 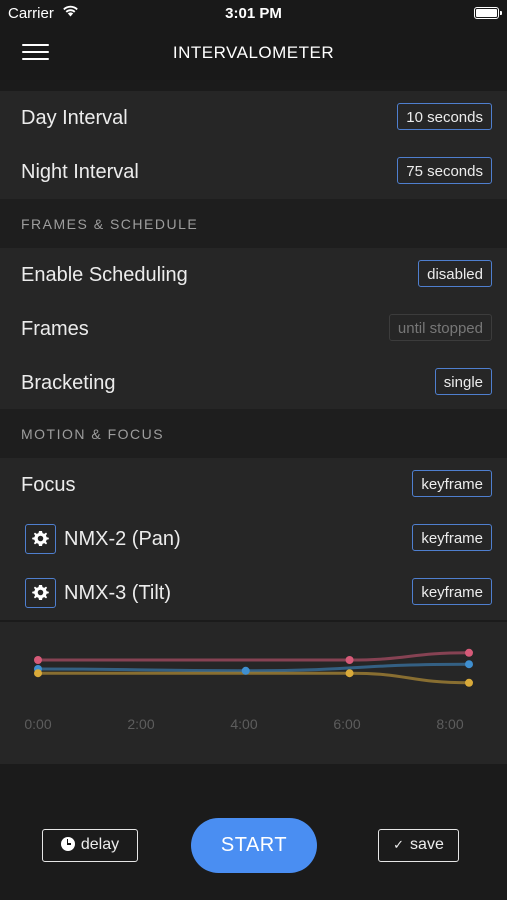 I want to click on day-interval-label: Day Interval, so click(x=74, y=118).